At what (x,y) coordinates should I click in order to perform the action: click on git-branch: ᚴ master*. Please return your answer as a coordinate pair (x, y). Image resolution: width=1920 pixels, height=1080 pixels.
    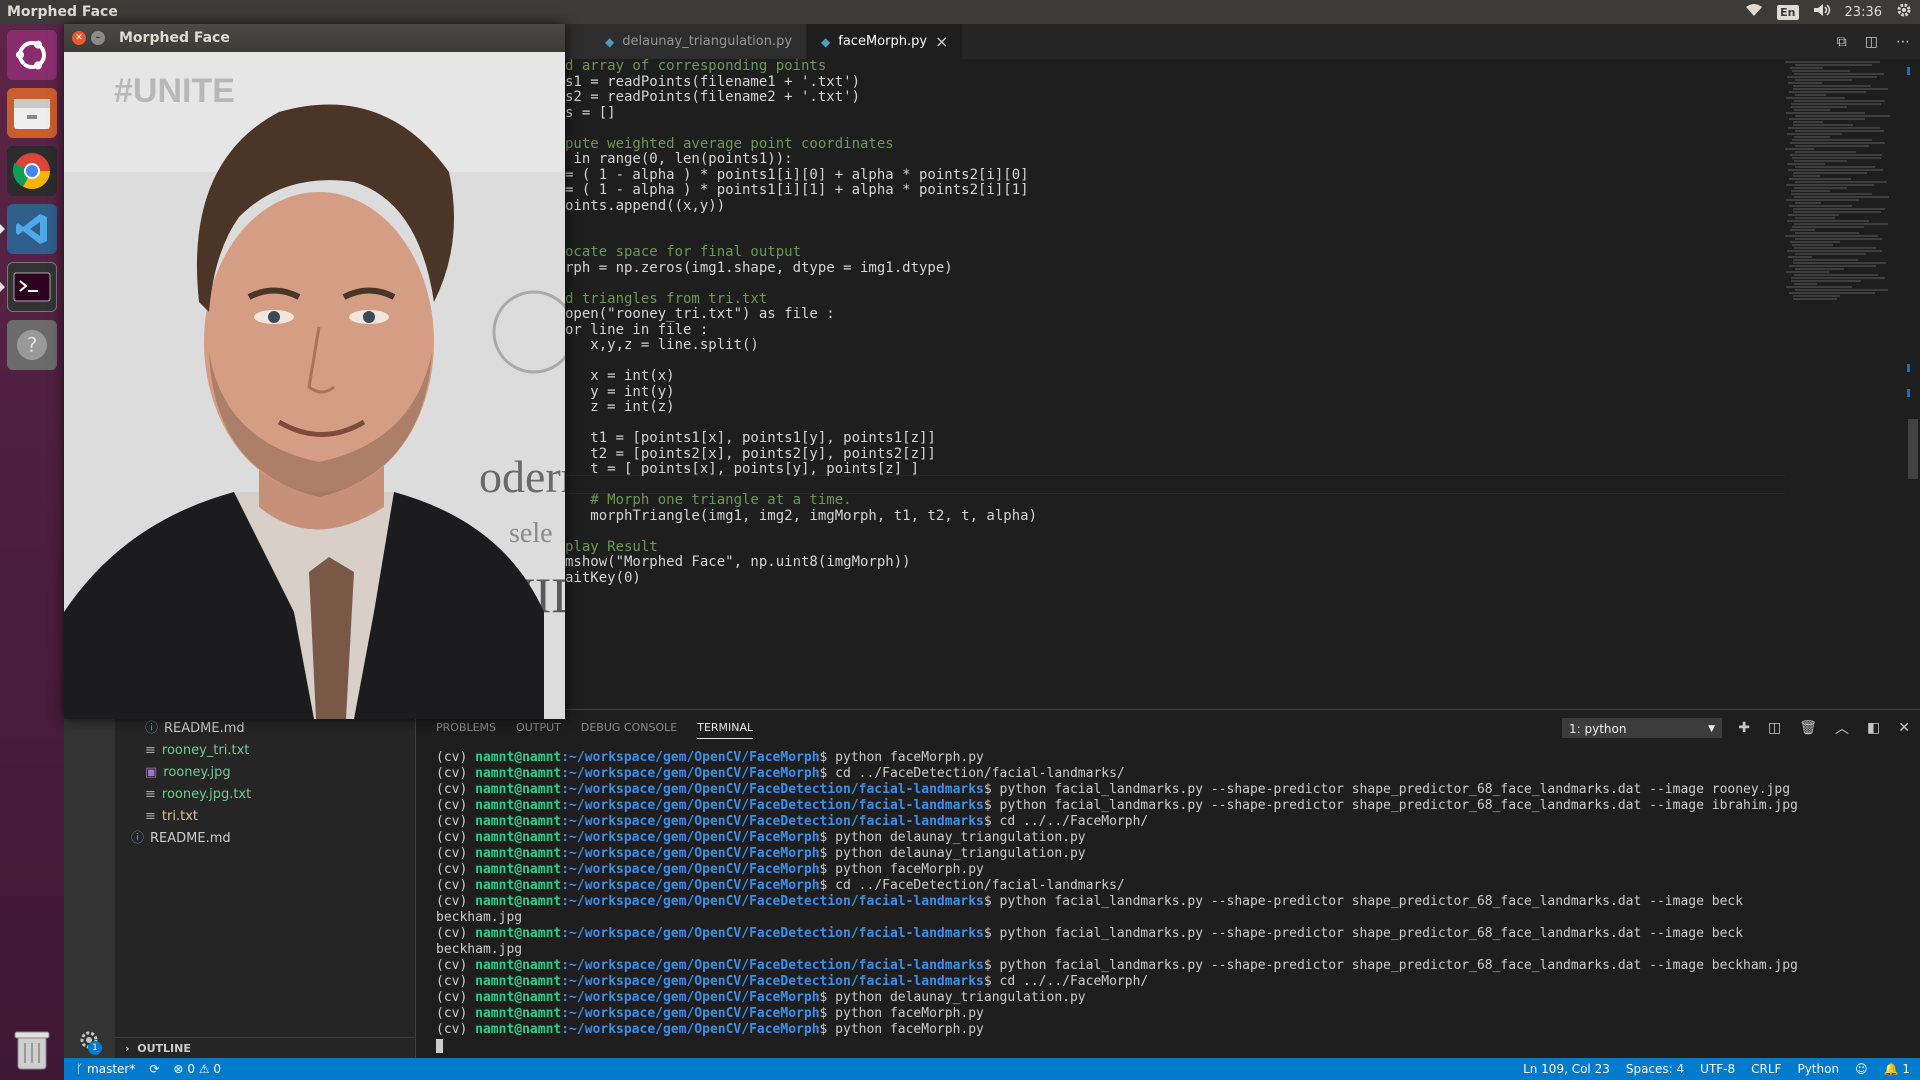
    Looking at the image, I should click on (105, 1069).